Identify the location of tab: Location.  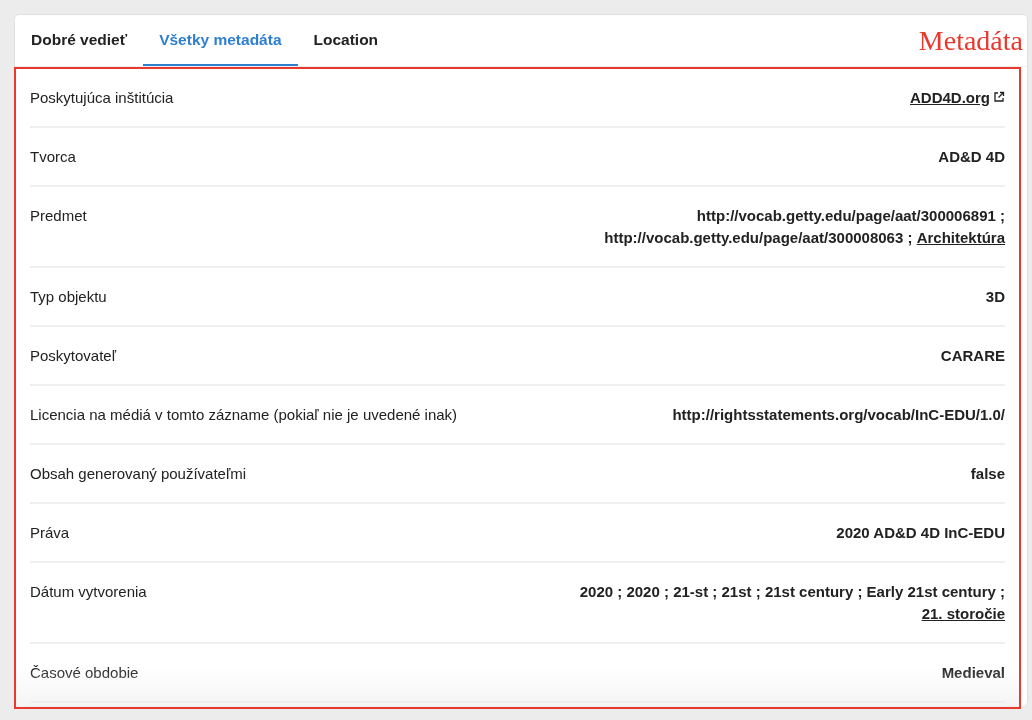
(346, 40).